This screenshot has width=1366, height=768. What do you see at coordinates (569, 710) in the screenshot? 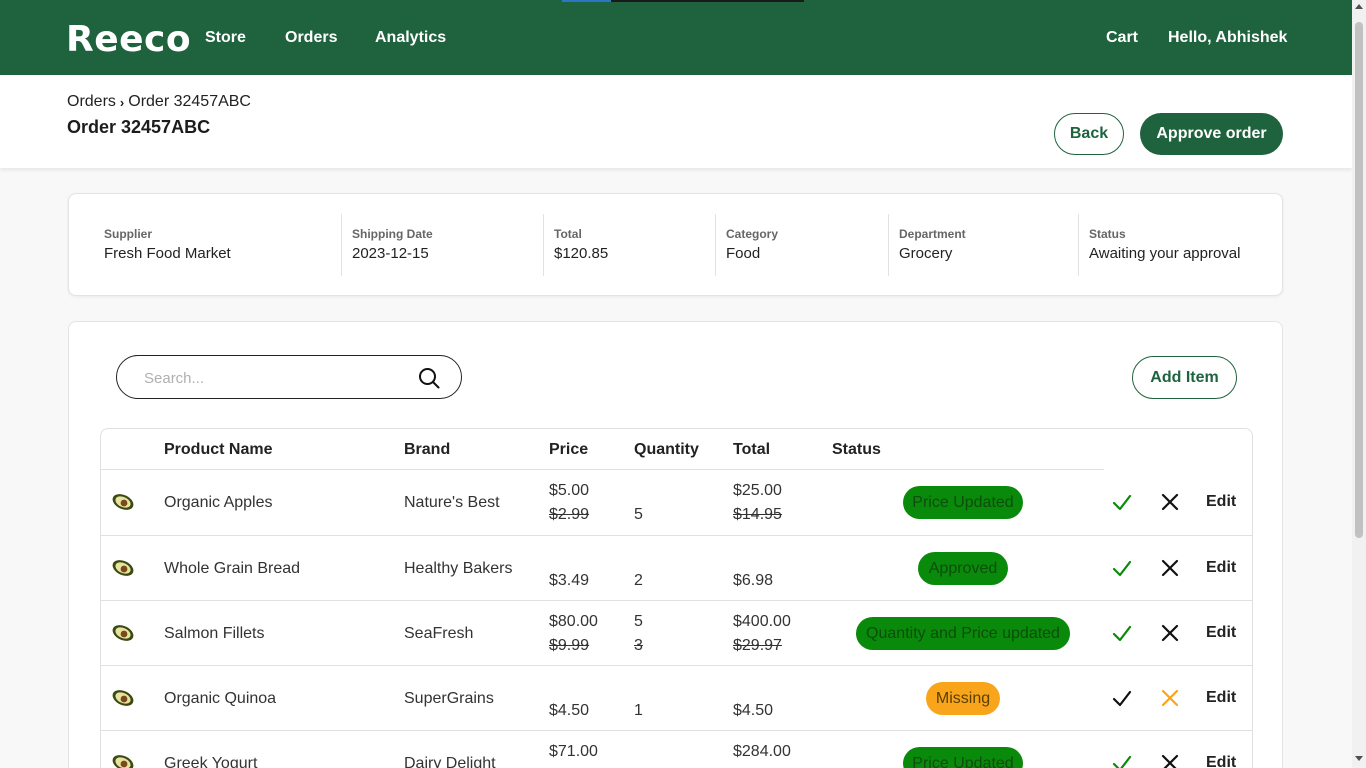
I see `product-price: $4.50` at bounding box center [569, 710].